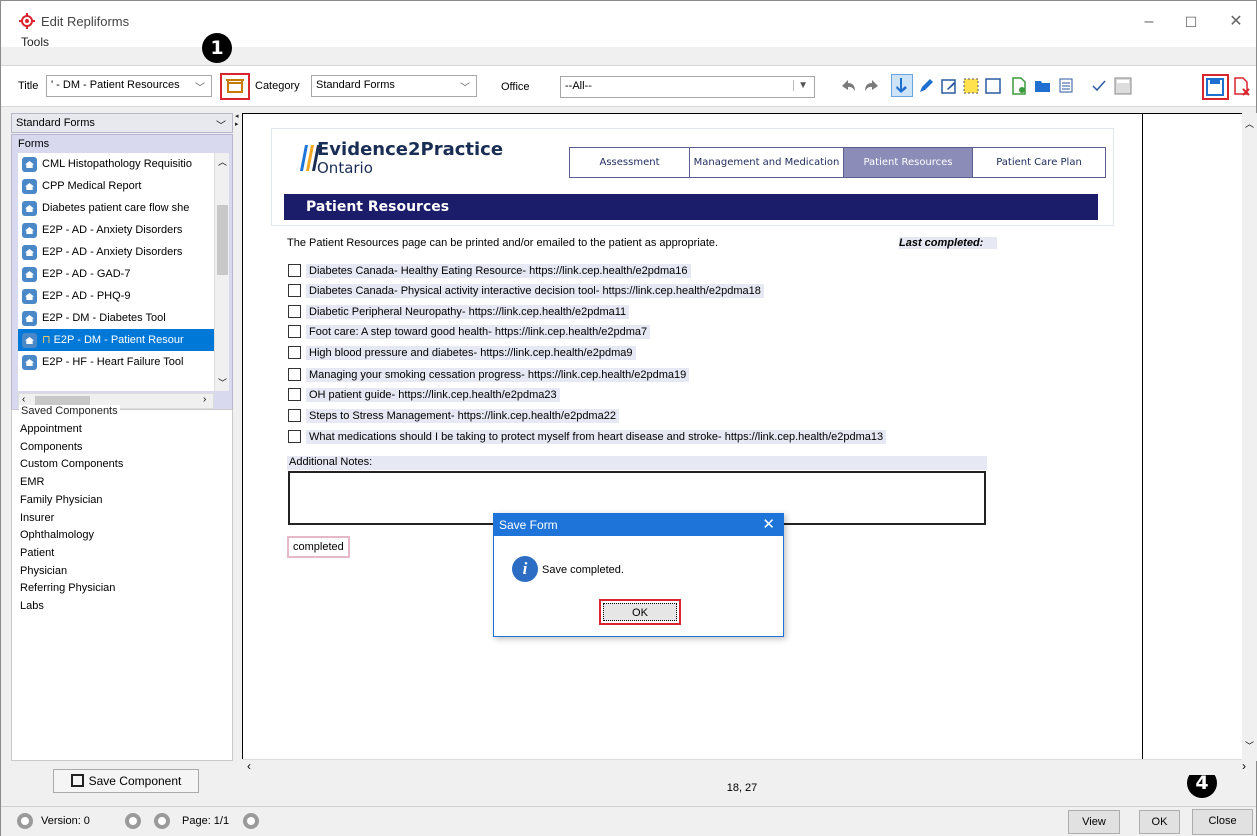 The width and height of the screenshot is (1257, 836). I want to click on next-version-icon, so click(133, 821).